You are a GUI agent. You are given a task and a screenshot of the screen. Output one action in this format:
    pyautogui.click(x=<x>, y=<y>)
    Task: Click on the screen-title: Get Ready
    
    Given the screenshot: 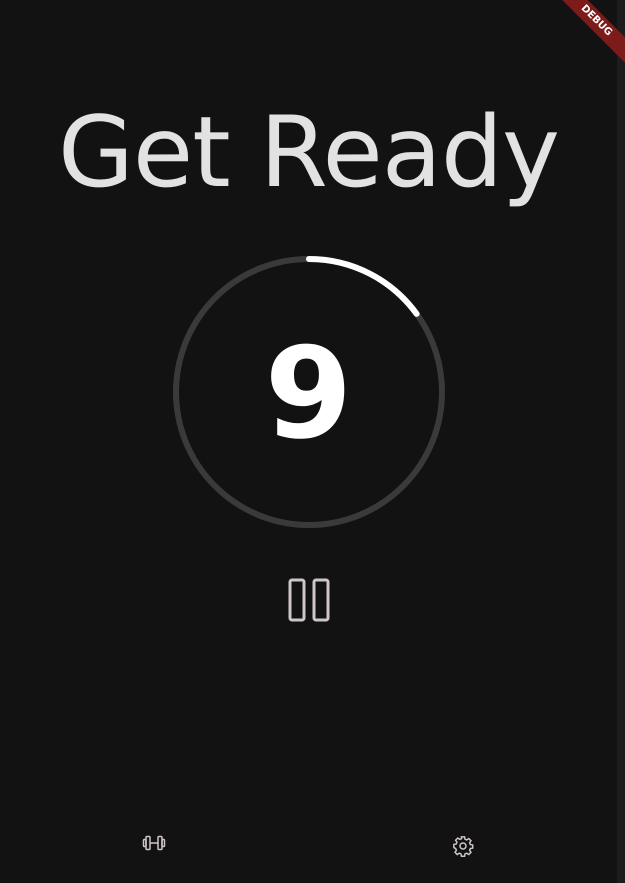 What is the action you would take?
    pyautogui.click(x=309, y=153)
    